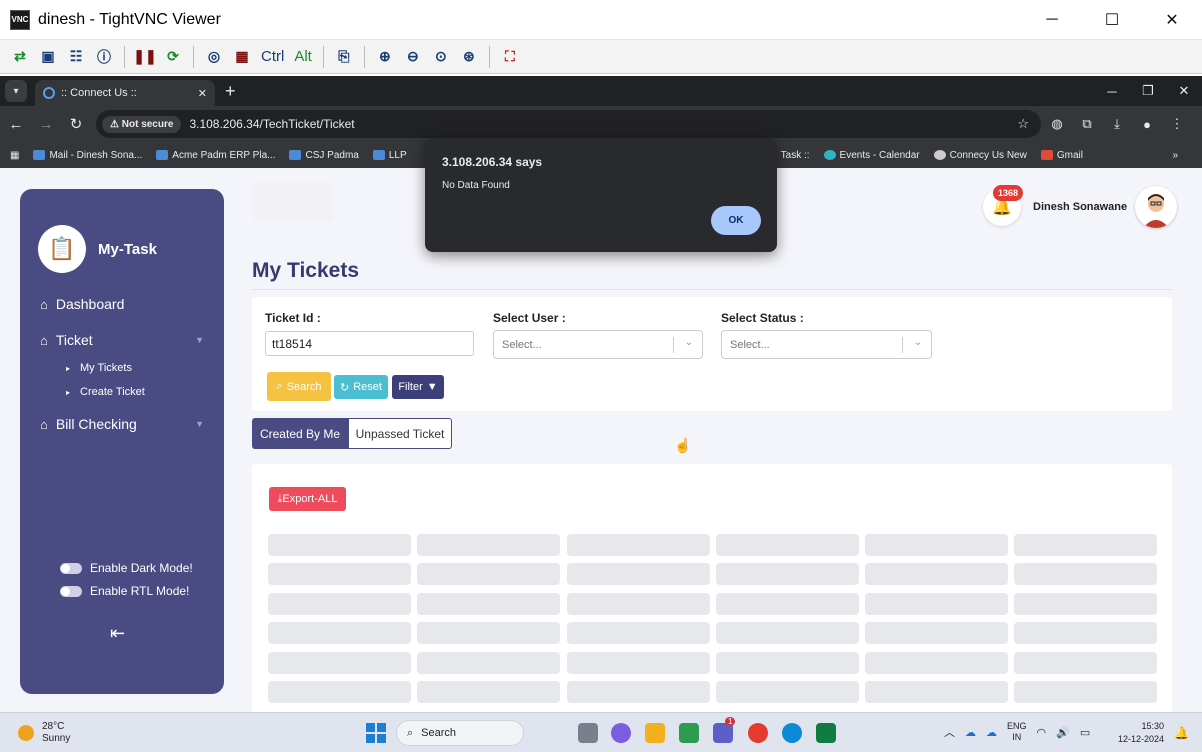  Describe the element at coordinates (14, 155) in the screenshot. I see `apps-grid-icon: ▦` at that location.